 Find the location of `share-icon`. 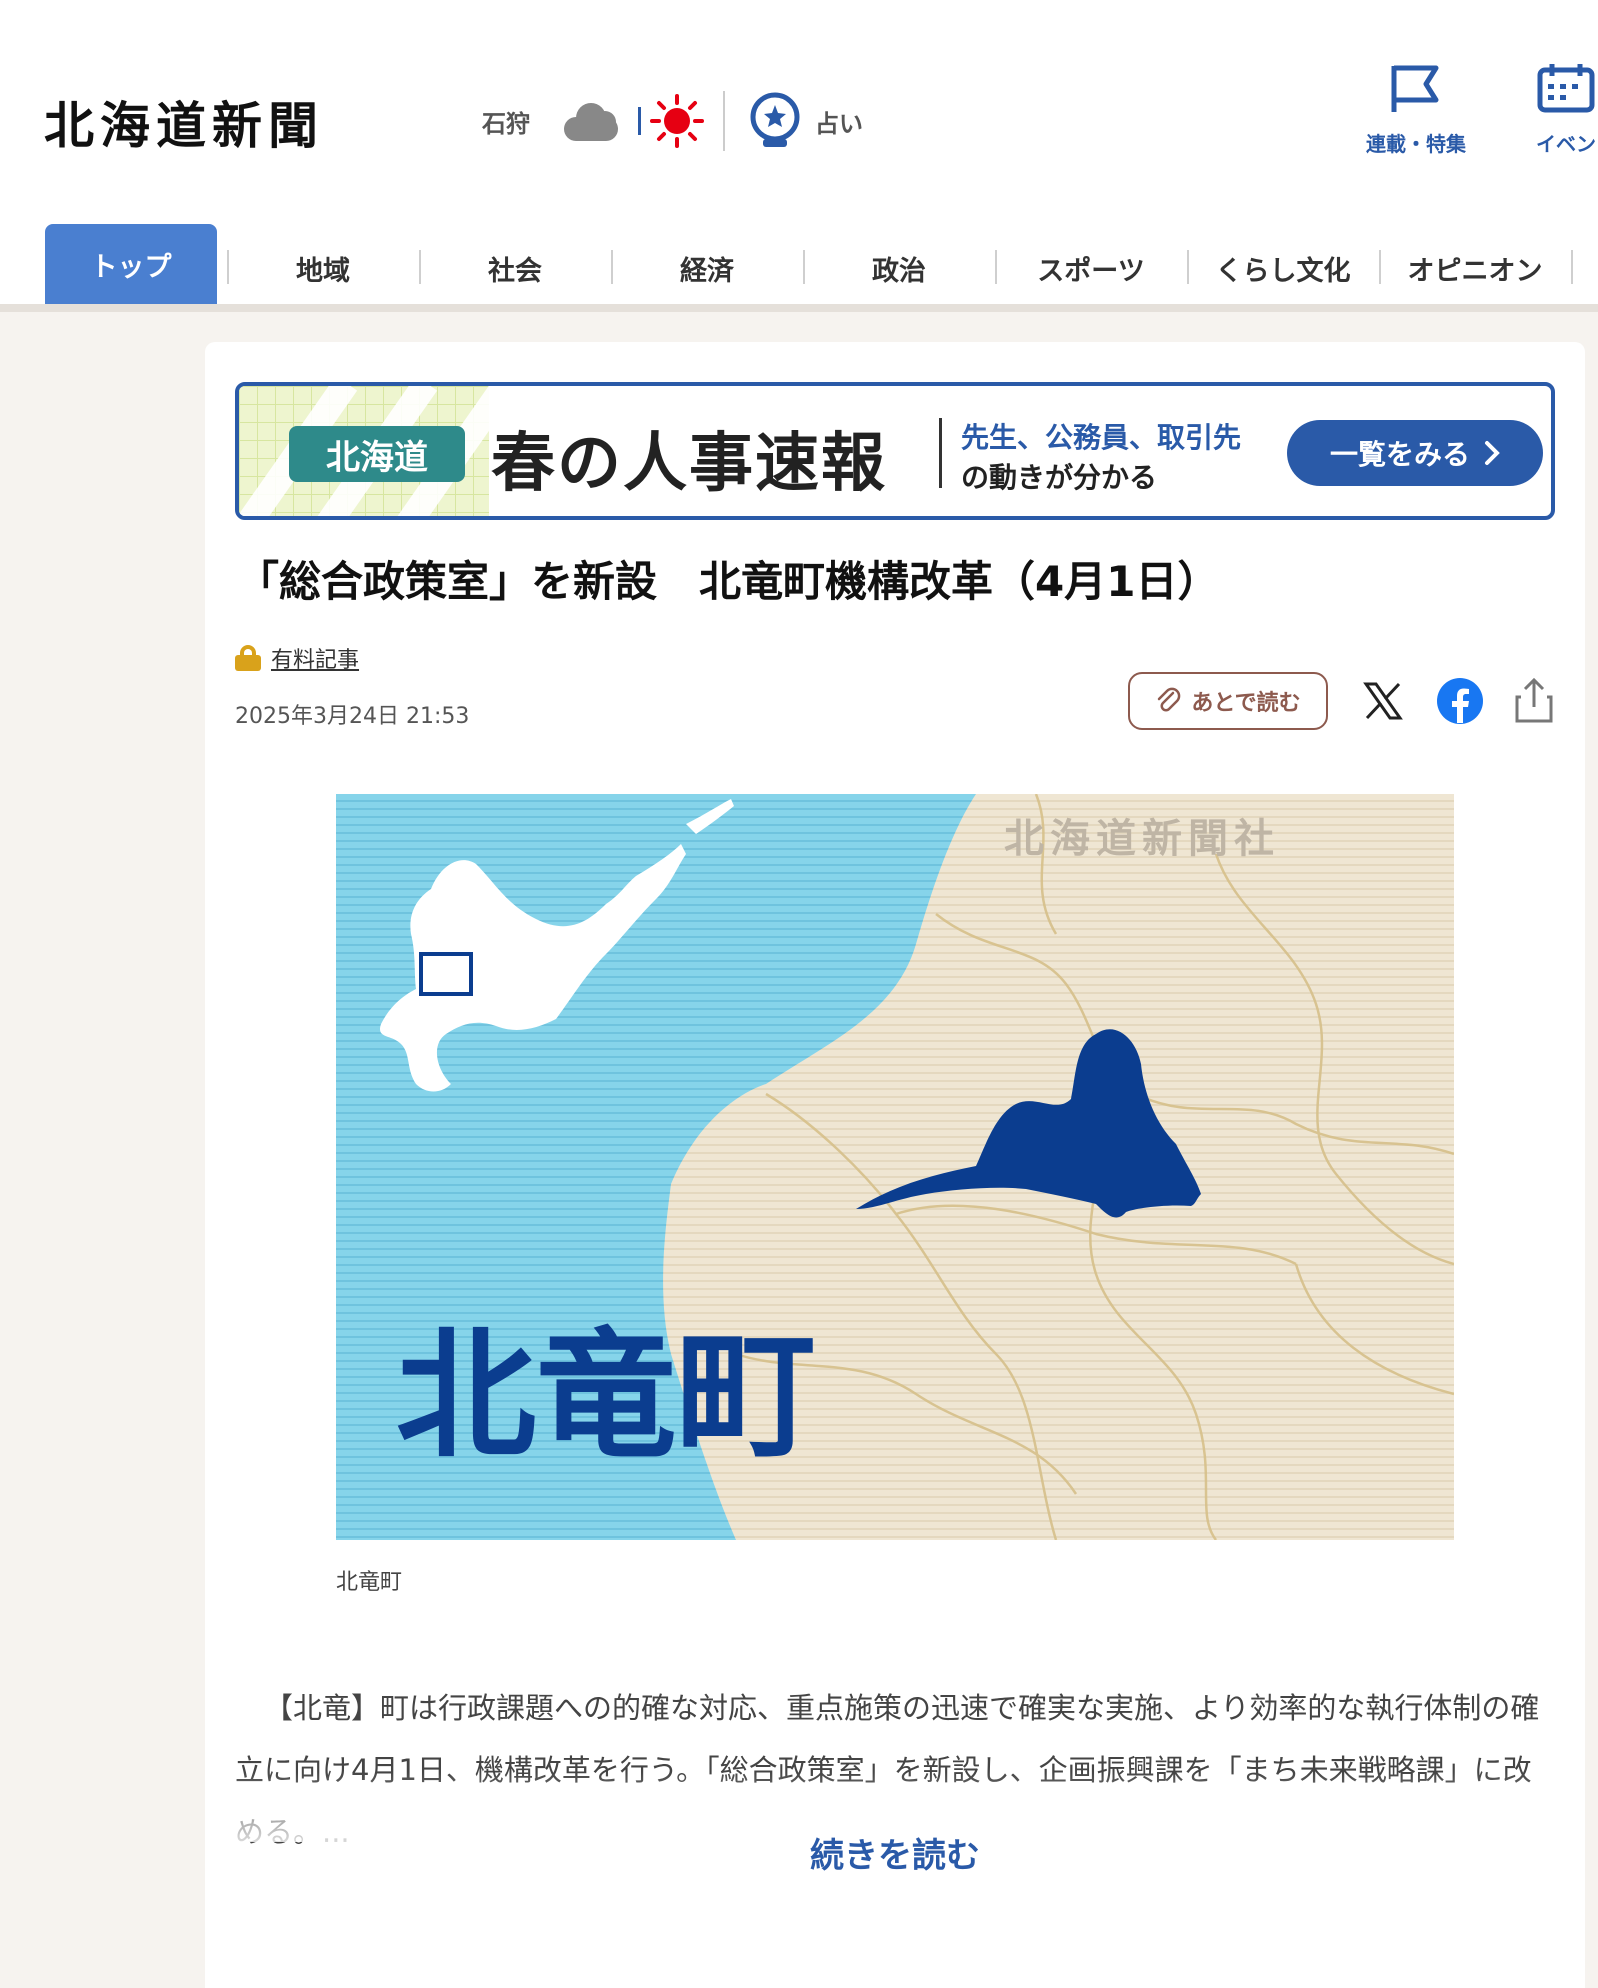

share-icon is located at coordinates (1534, 700).